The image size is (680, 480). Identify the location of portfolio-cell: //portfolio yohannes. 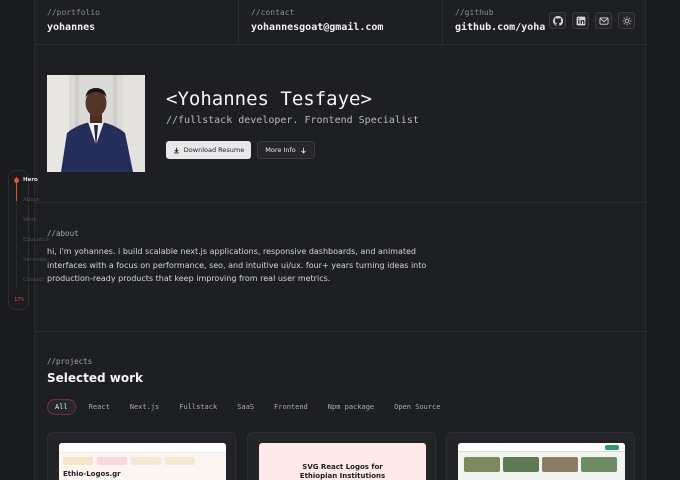
(137, 22).